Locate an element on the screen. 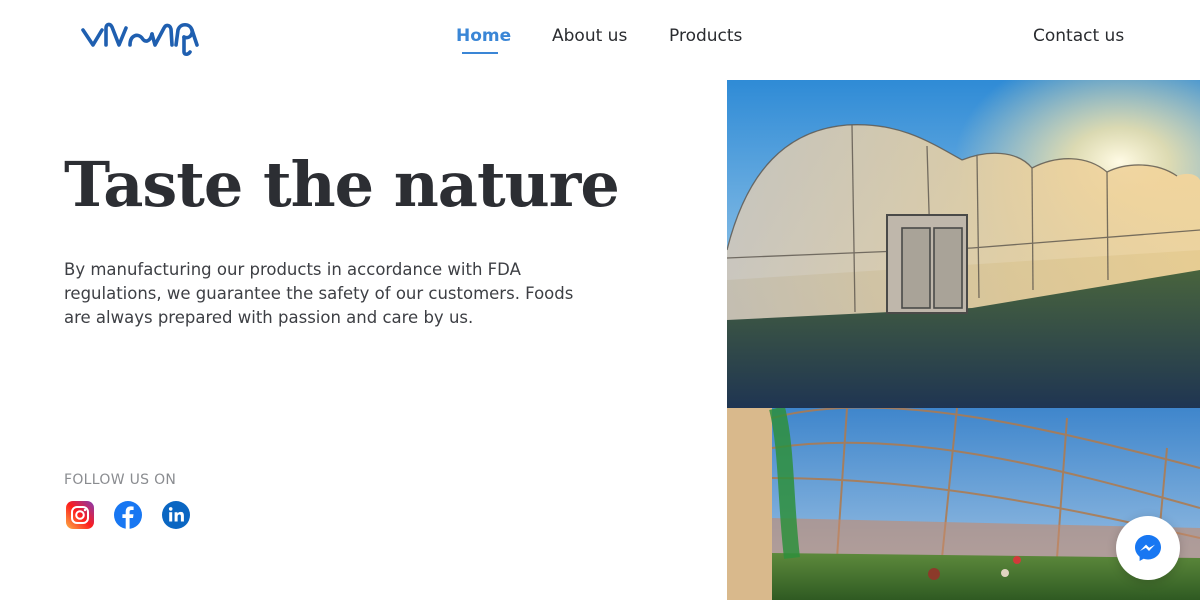  nav-contact: Contact us is located at coordinates (1078, 36).